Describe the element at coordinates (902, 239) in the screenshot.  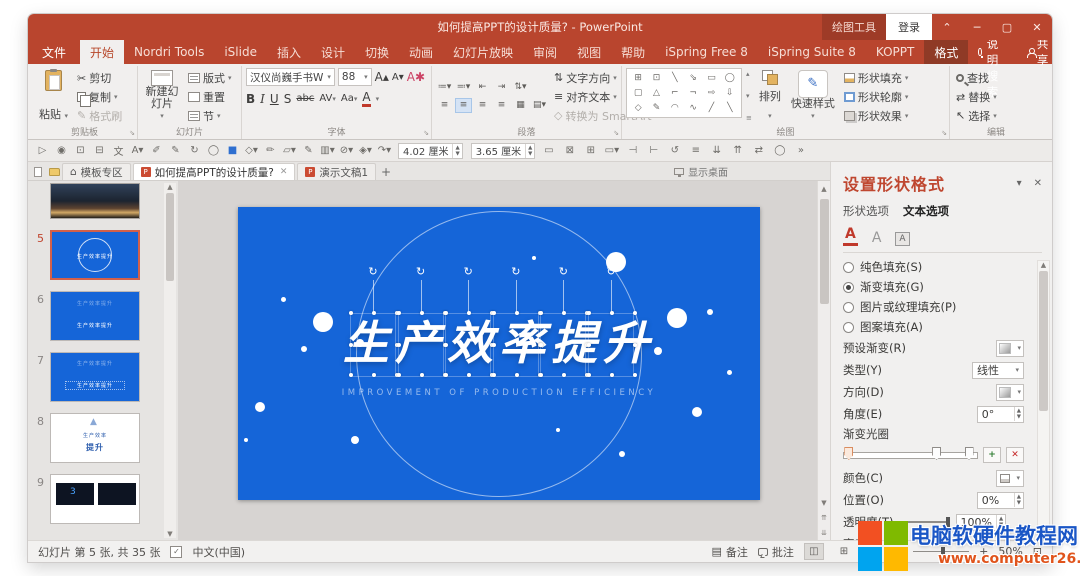
I see `textbox-icon: A` at that location.